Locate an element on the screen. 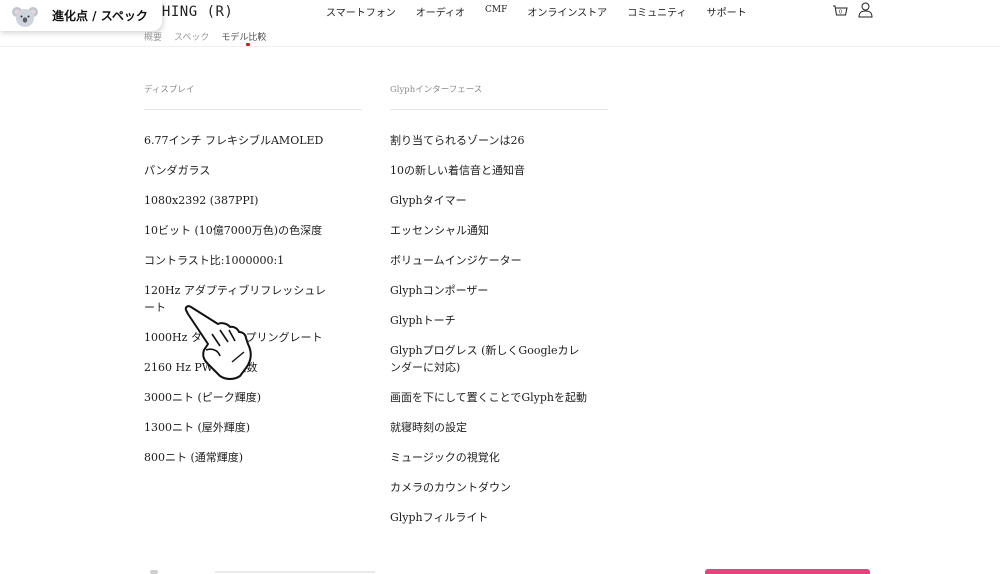 This screenshot has height=574, width=1000. main-nav: スマートフォン オーディオ CMF オンラインストア コミュニティ サポート is located at coordinates (546, 11).